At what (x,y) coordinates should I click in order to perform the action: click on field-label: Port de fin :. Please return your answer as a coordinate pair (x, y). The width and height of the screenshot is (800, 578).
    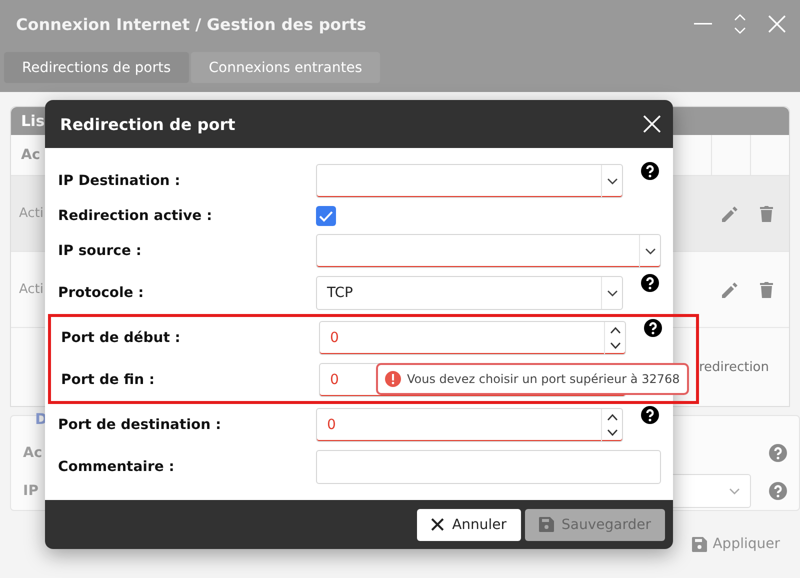
    Looking at the image, I should click on (108, 380).